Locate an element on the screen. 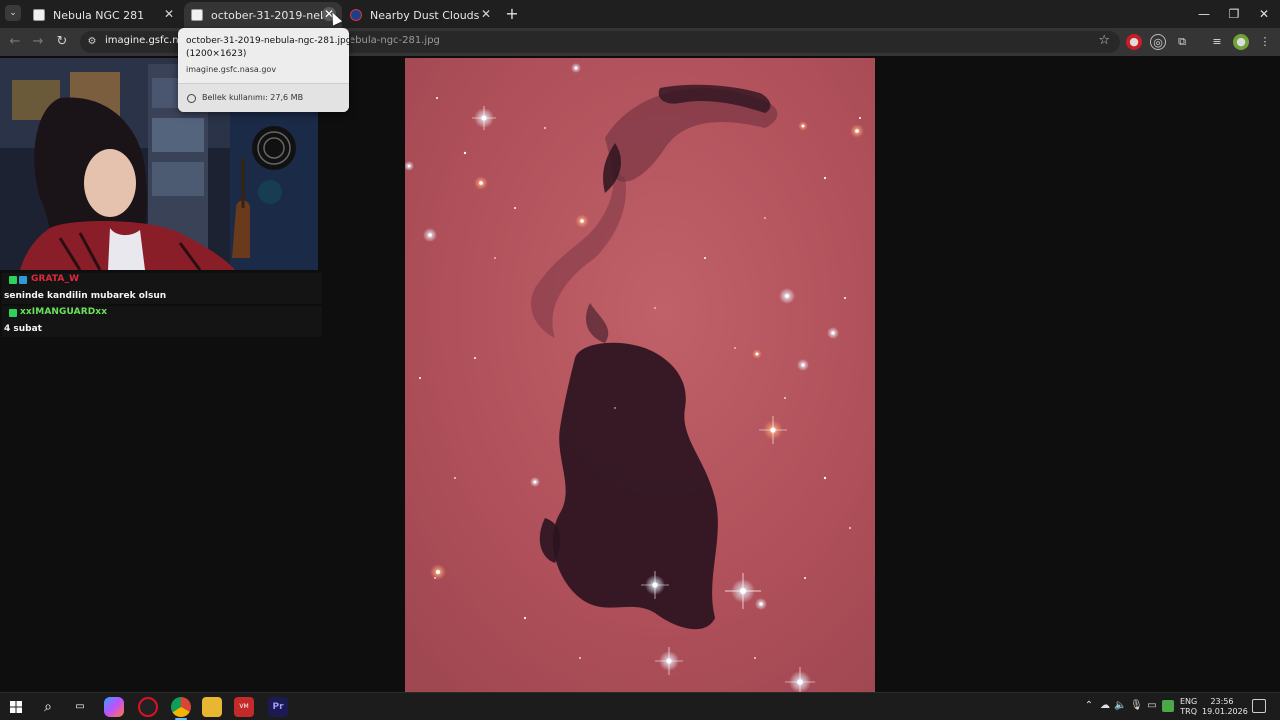 The height and width of the screenshot is (720, 1280). reload-button: ↻ is located at coordinates (62, 42).